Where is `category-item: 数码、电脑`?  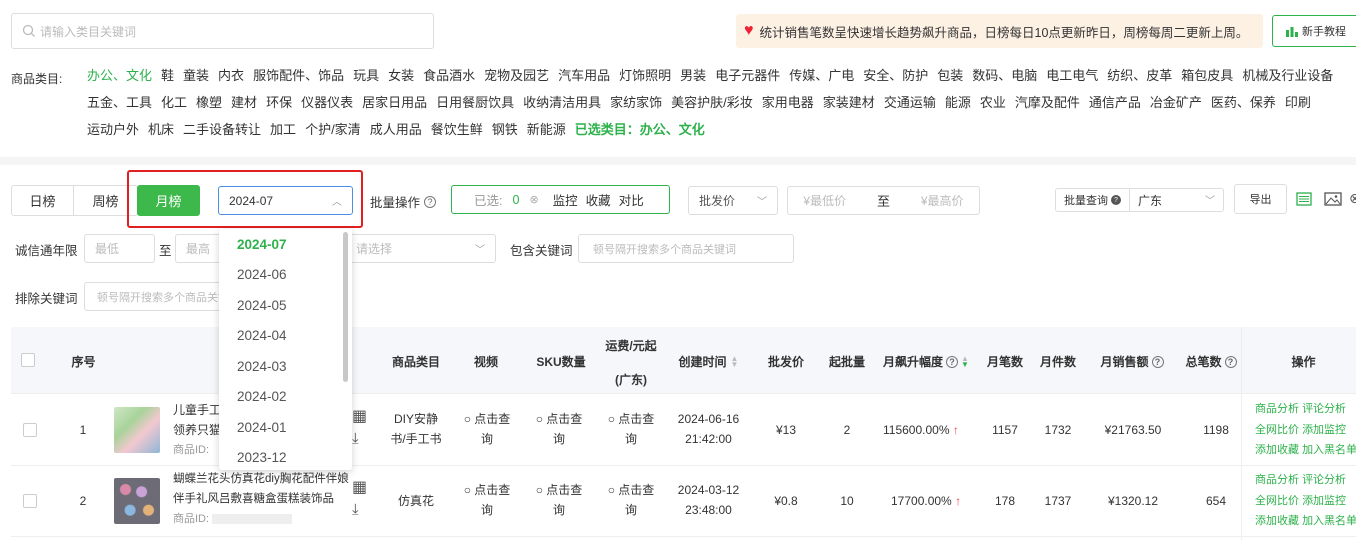
category-item: 数码、电脑 is located at coordinates (1004, 75).